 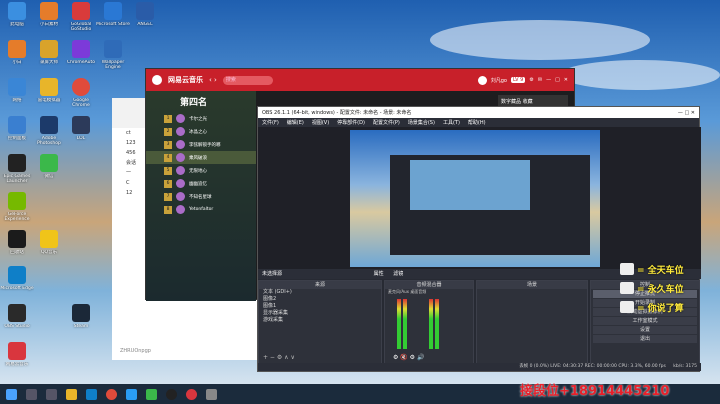 I want to click on source-item: 图像2, so click(x=320, y=299).